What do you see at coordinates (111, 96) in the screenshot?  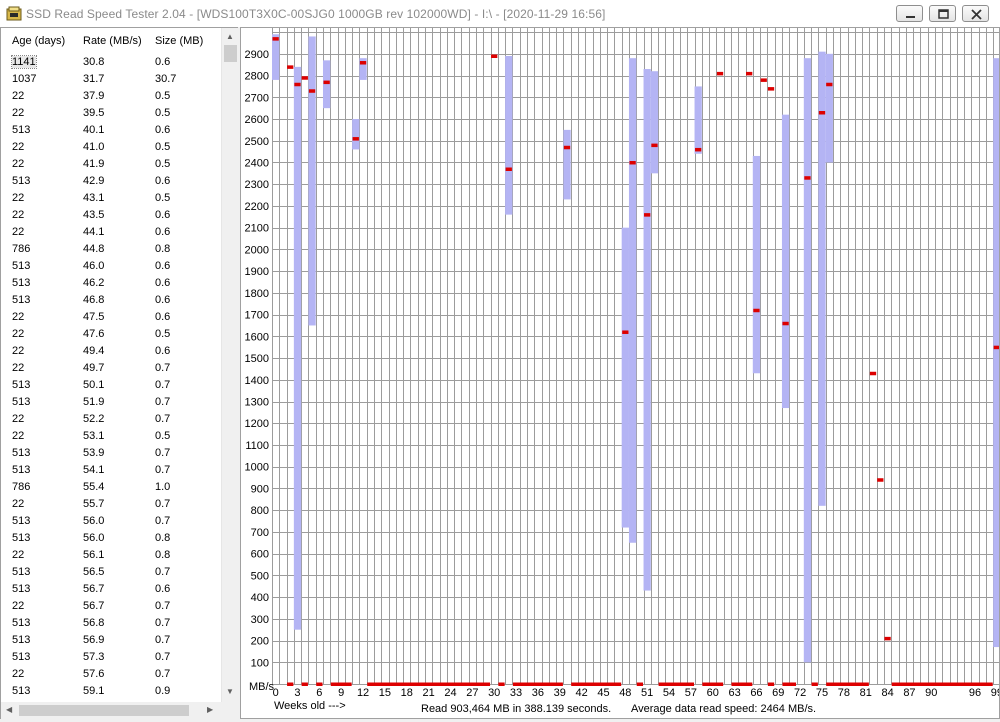 I see `list-item: 22 37.9 0.5` at bounding box center [111, 96].